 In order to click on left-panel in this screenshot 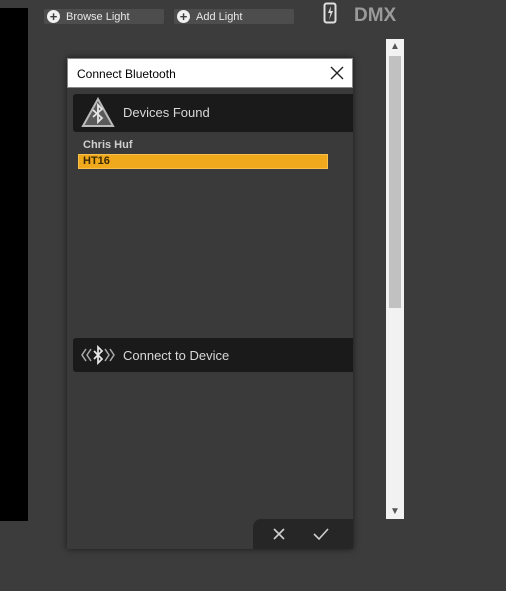, I will do `click(14, 264)`.